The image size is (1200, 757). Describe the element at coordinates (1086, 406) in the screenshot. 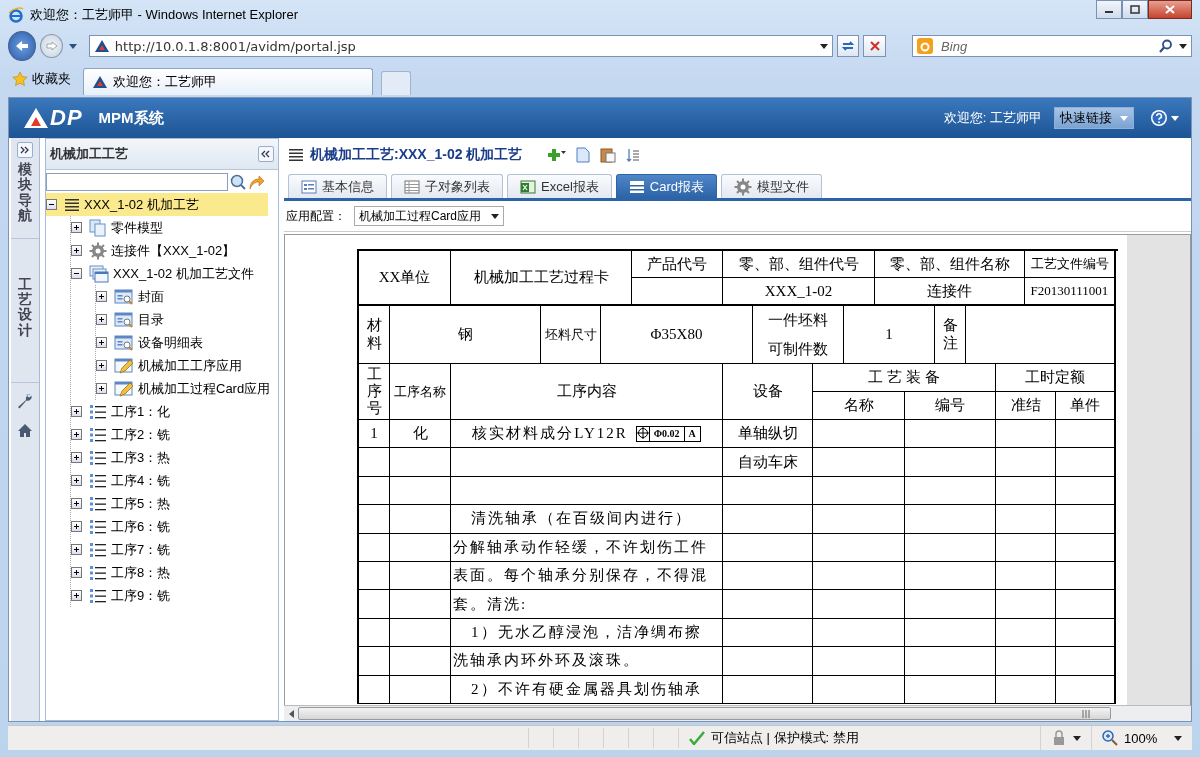

I see `table-cell: 单件` at that location.